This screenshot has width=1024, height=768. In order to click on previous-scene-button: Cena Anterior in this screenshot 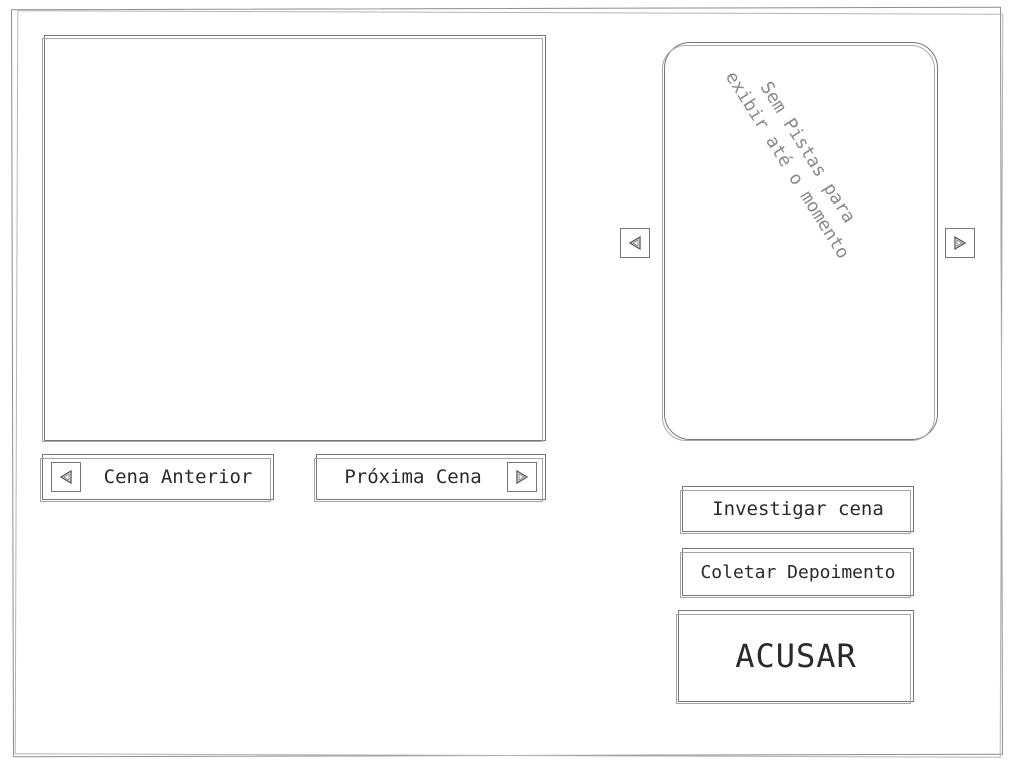, I will do `click(157, 478)`.